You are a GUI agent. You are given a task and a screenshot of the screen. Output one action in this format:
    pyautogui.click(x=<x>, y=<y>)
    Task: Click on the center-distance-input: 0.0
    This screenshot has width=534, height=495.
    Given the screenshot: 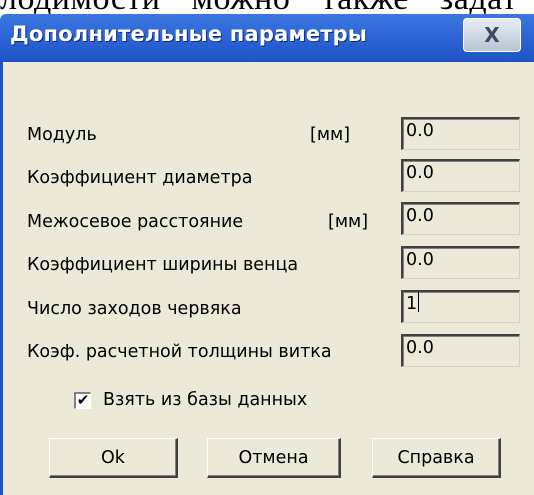 What is the action you would take?
    pyautogui.click(x=460, y=218)
    